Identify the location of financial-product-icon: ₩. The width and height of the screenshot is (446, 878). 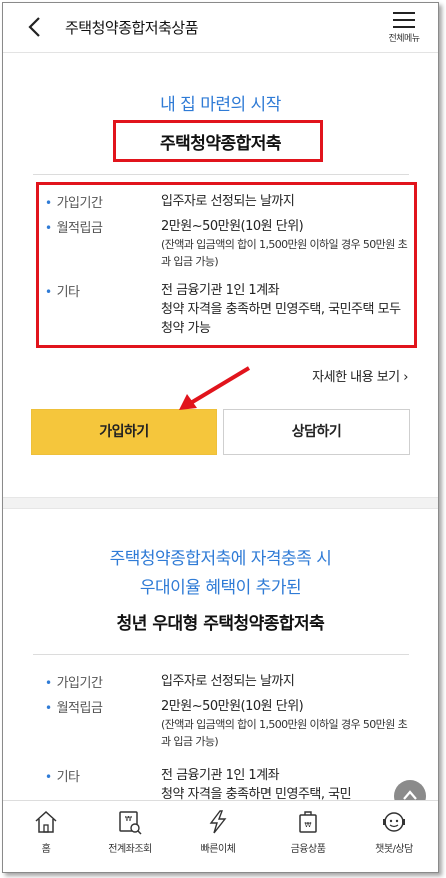
(308, 822).